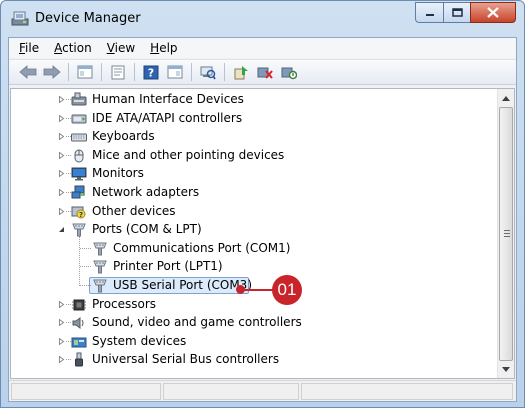  I want to click on usb-icon, so click(79, 359).